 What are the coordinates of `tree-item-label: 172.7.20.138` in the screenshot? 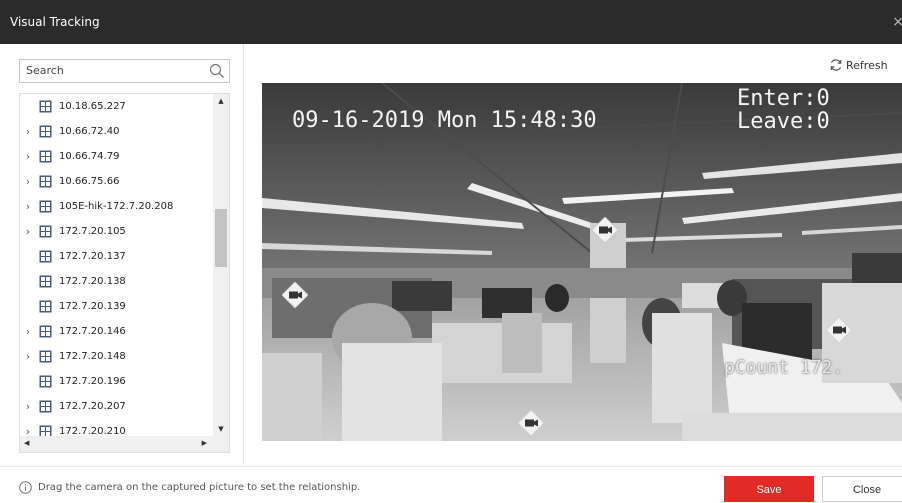 It's located at (92, 281).